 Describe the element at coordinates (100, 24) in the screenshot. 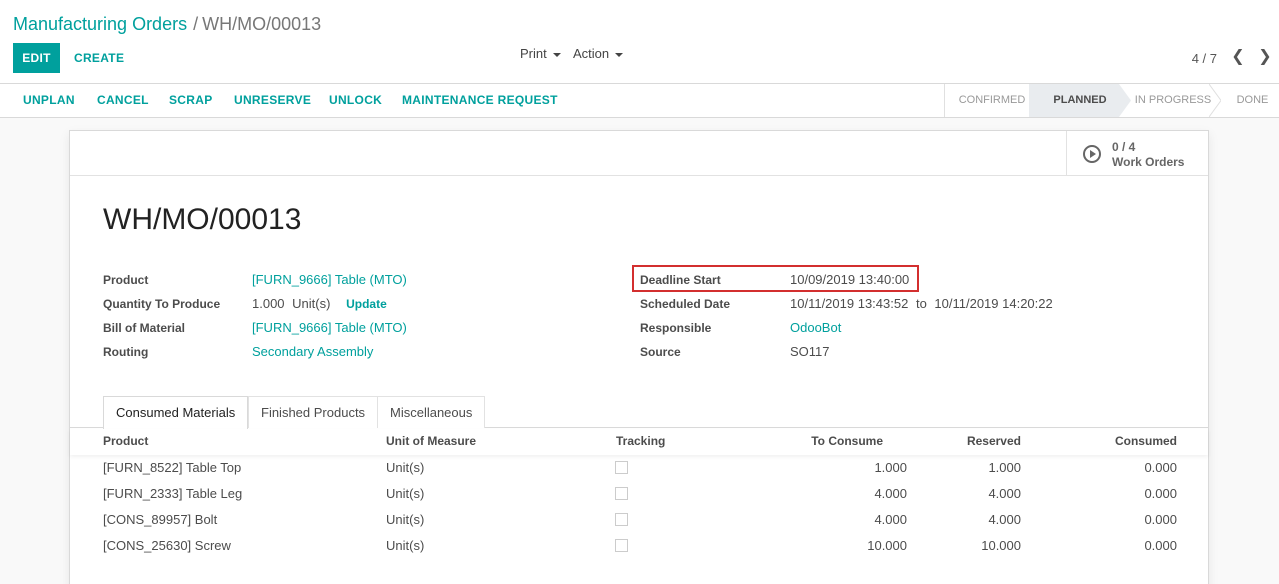

I see `breadcrumb-manufacturing-orders: Manufacturing Orders` at that location.